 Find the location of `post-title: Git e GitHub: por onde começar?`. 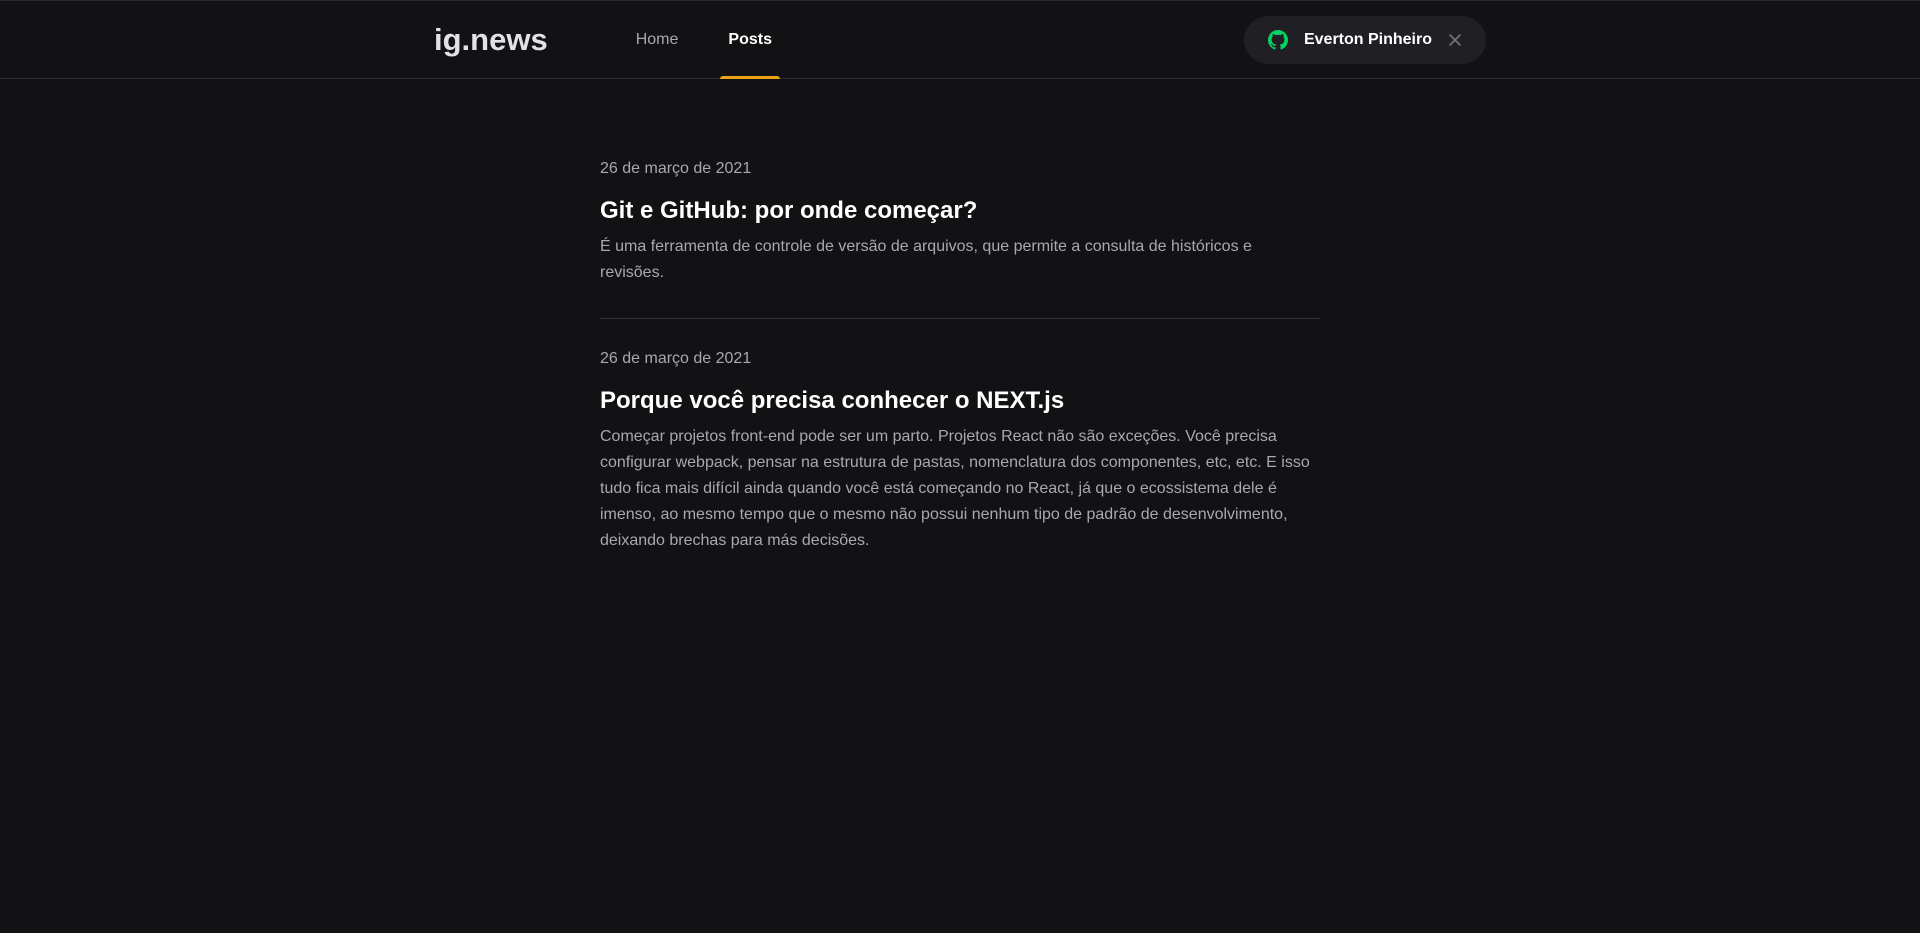

post-title: Git e GitHub: por onde começar? is located at coordinates (960, 210).